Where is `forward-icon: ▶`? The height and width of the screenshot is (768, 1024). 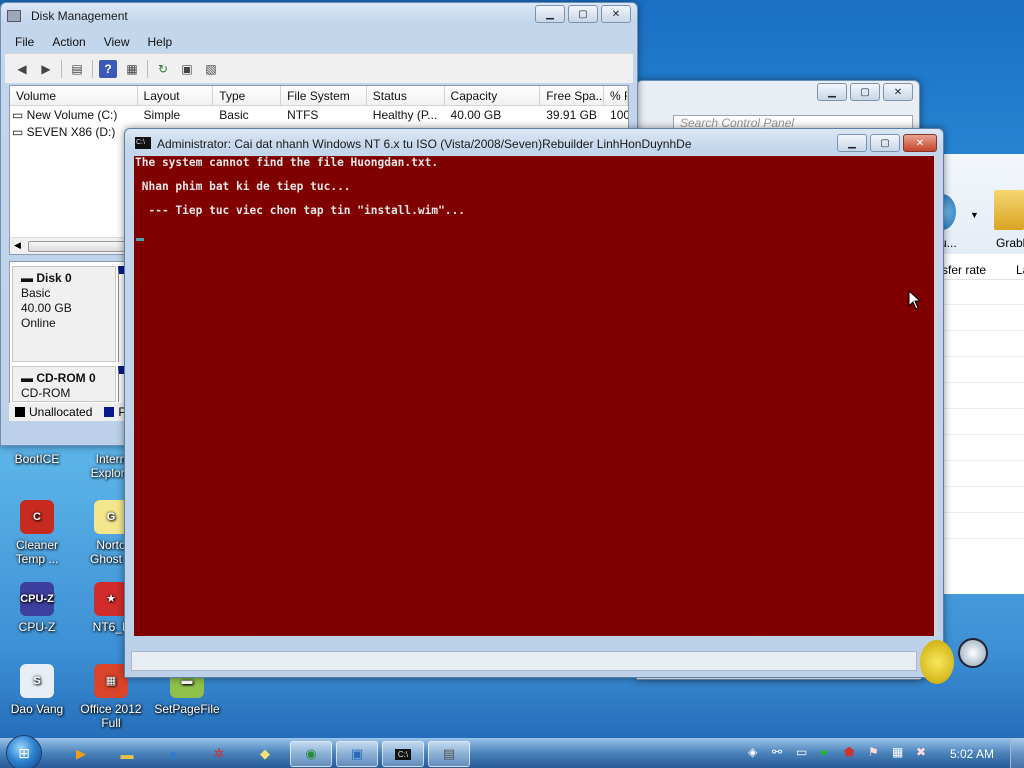
forward-icon: ▶ is located at coordinates (46, 69).